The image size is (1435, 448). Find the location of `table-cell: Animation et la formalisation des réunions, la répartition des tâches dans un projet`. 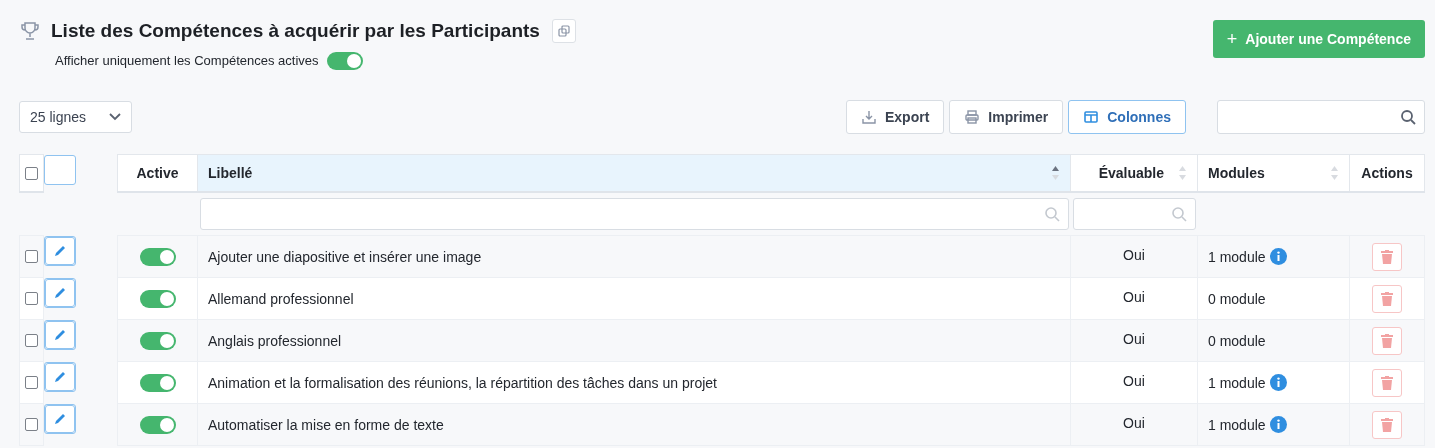

table-cell: Animation et la formalisation des réunions, la répartition des tâches dans un projet is located at coordinates (462, 382).